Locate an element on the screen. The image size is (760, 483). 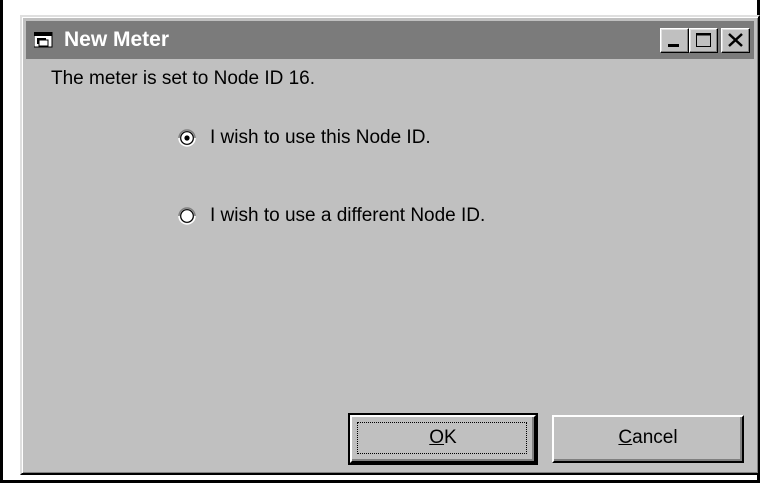
close-icon is located at coordinates (735, 40).